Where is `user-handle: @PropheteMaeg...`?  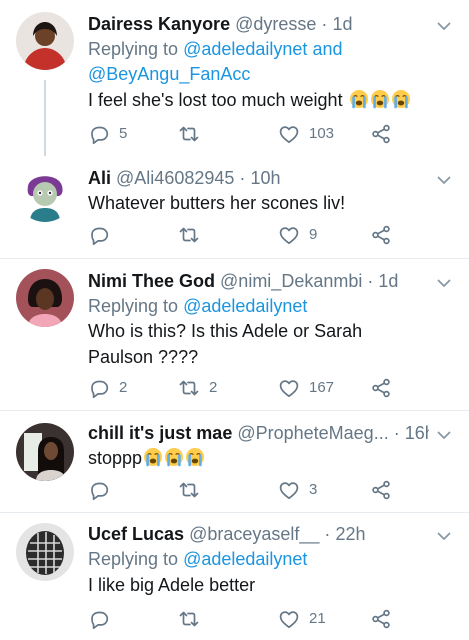
user-handle: @PropheteMaeg... is located at coordinates (312, 433).